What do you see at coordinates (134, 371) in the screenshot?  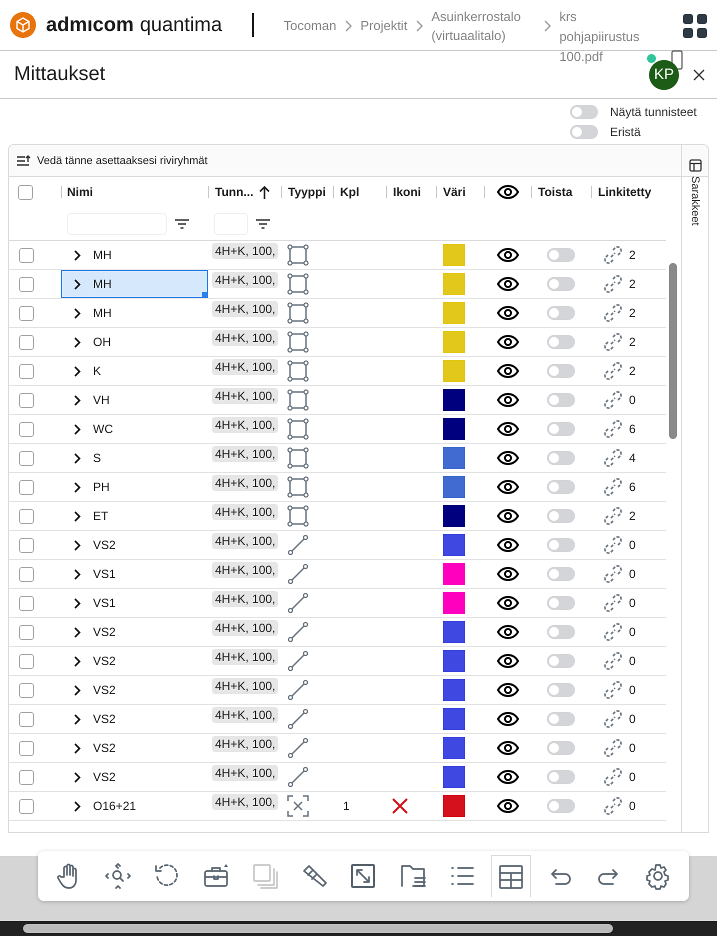 I see `name-cell: K` at bounding box center [134, 371].